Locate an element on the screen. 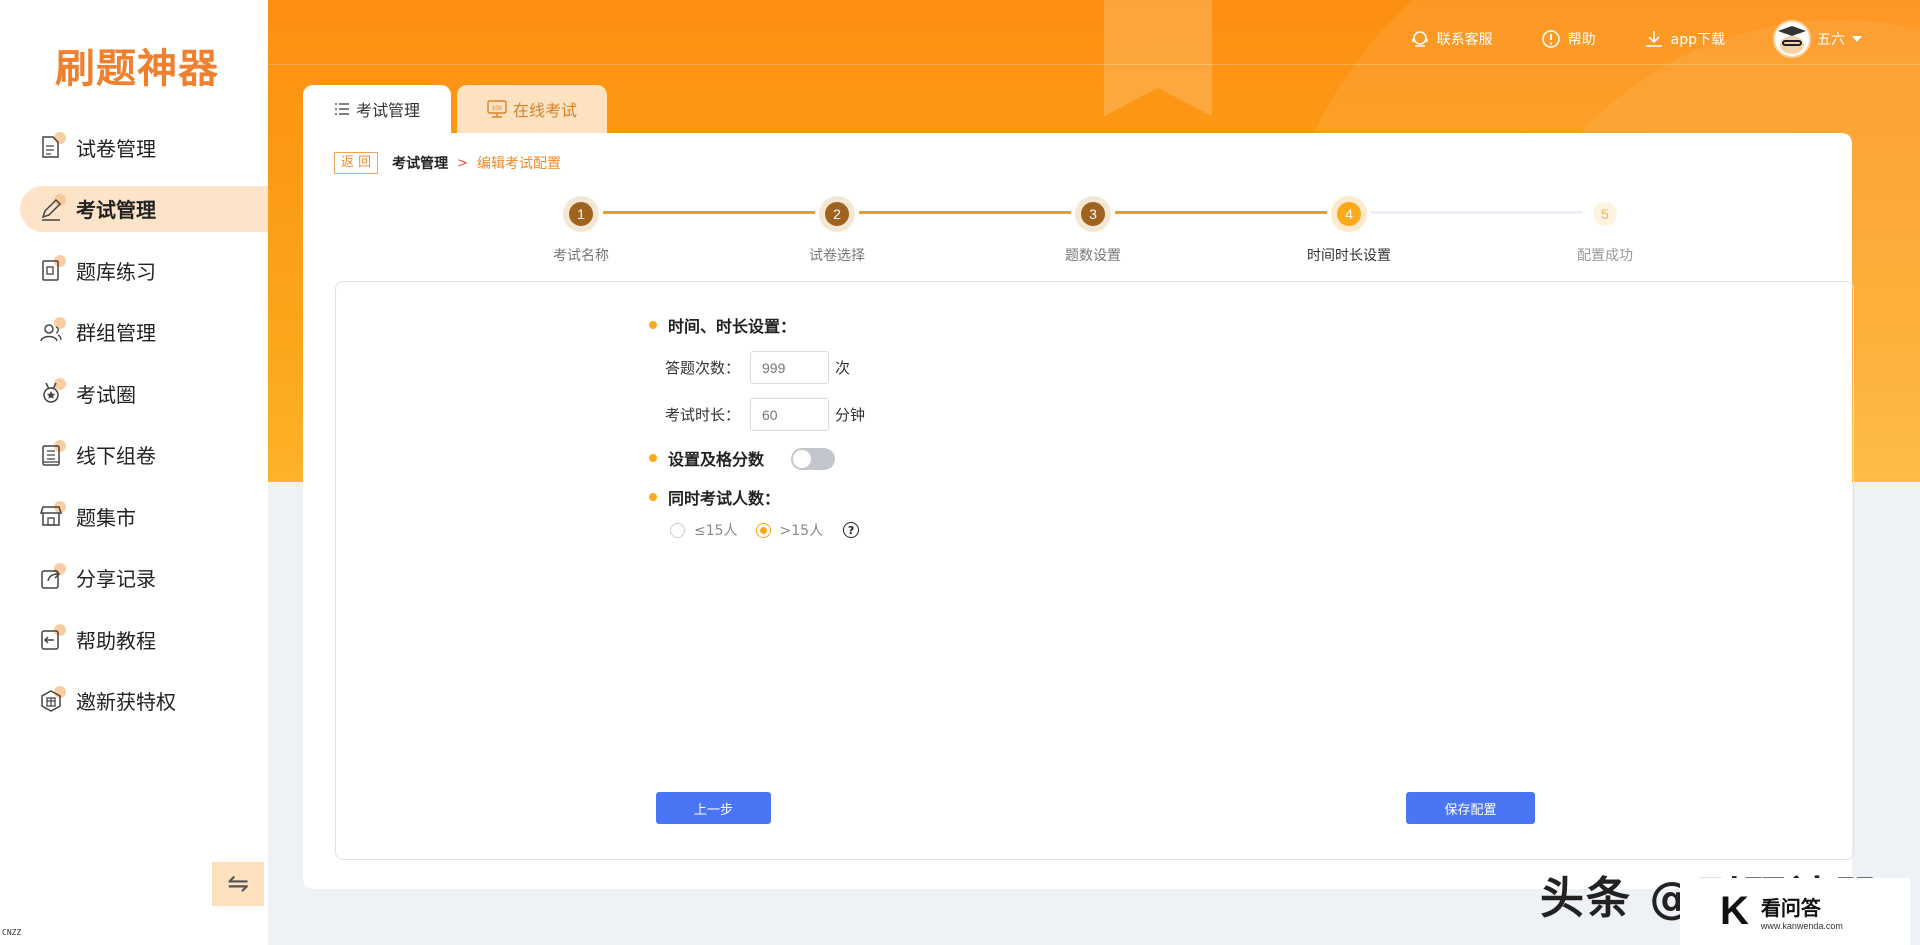  book-icon is located at coordinates (52, 453).